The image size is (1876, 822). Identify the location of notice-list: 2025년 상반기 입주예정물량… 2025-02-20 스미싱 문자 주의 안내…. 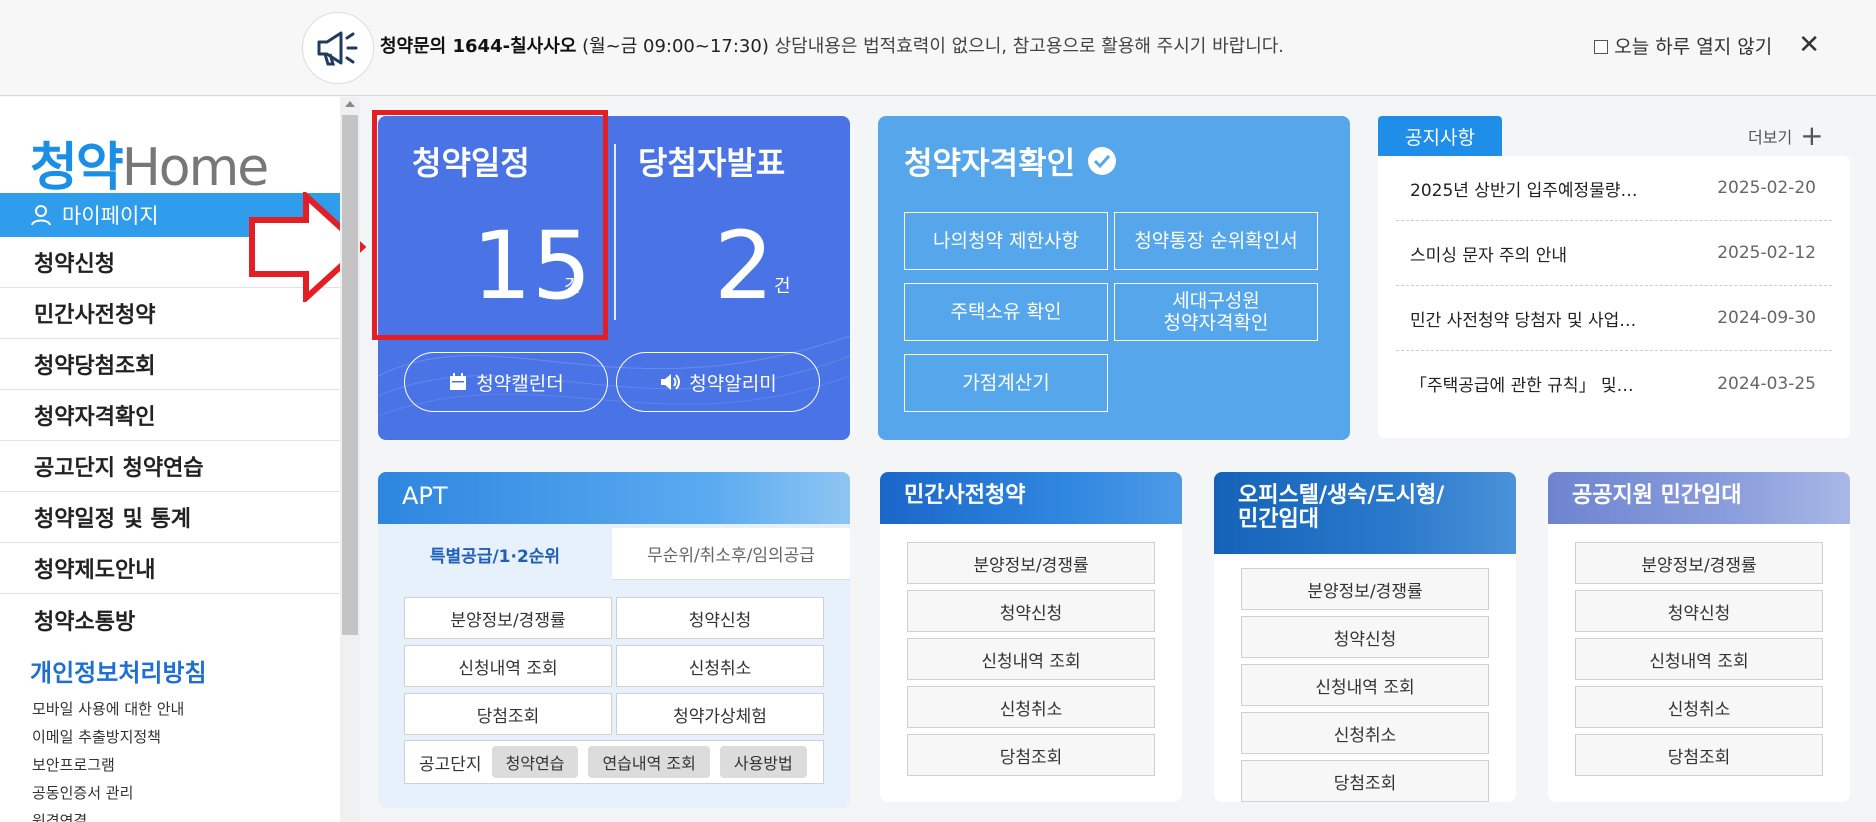
(1614, 297).